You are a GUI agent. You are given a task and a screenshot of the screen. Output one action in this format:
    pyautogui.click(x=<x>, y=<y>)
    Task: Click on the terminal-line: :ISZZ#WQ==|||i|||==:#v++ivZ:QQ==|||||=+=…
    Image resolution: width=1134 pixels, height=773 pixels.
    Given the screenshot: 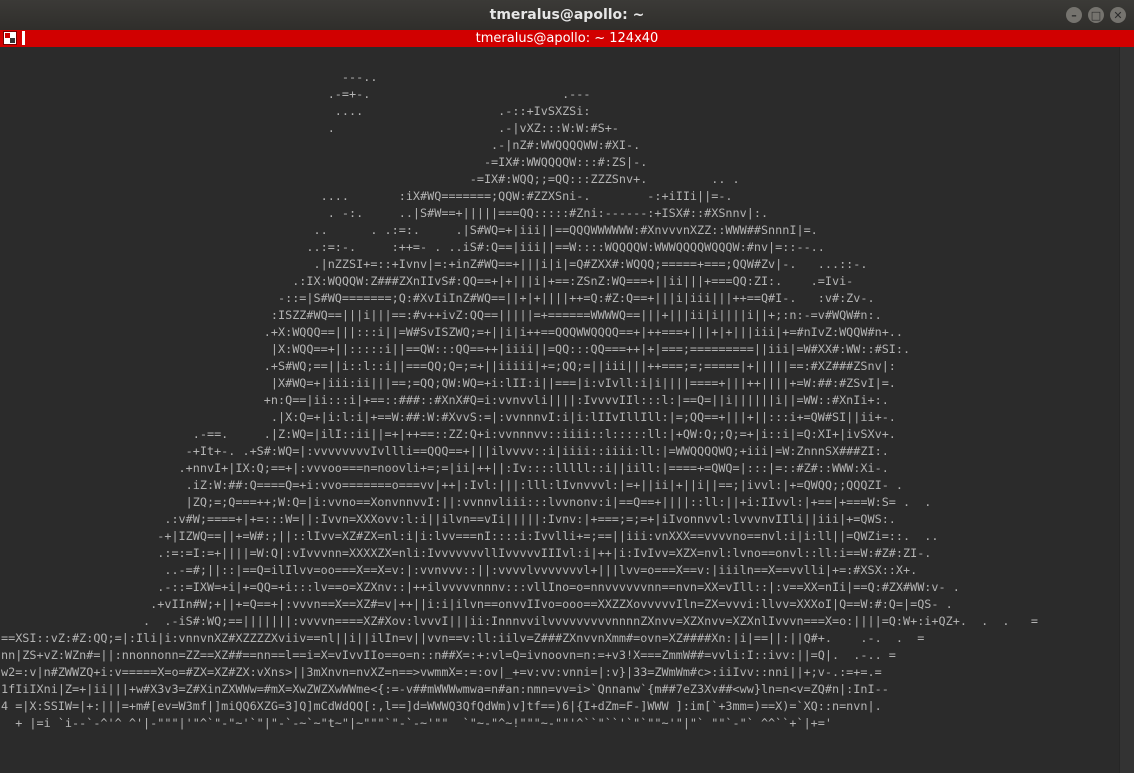 What is the action you would take?
    pyautogui.click(x=441, y=315)
    